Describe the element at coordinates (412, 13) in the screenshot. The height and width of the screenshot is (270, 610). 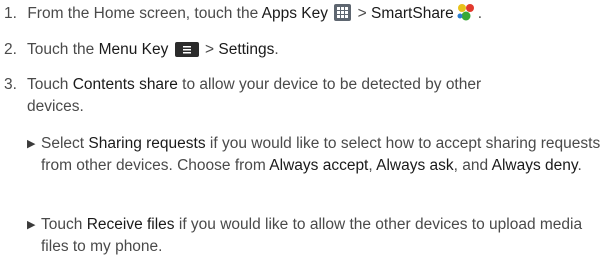
I see `smartshare-label: SmartShare` at that location.